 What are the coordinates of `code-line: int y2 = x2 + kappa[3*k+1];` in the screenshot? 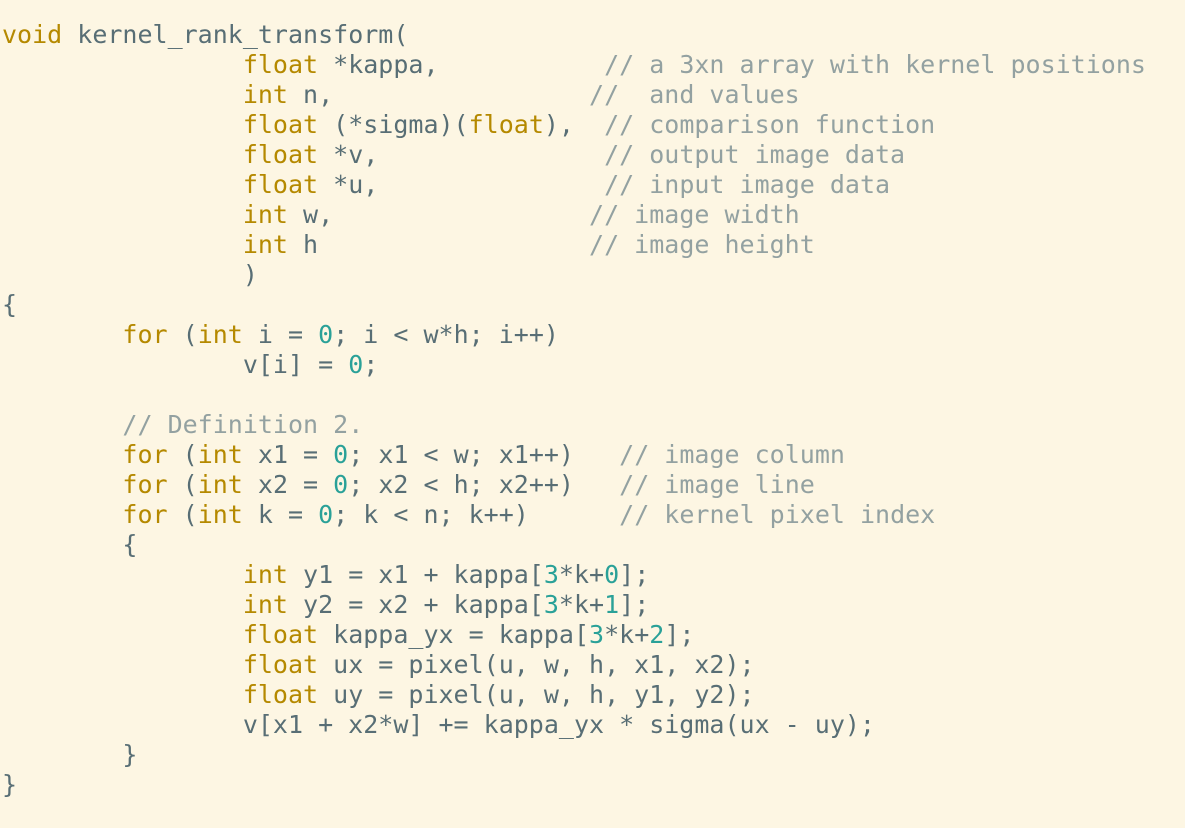 It's located at (593, 605).